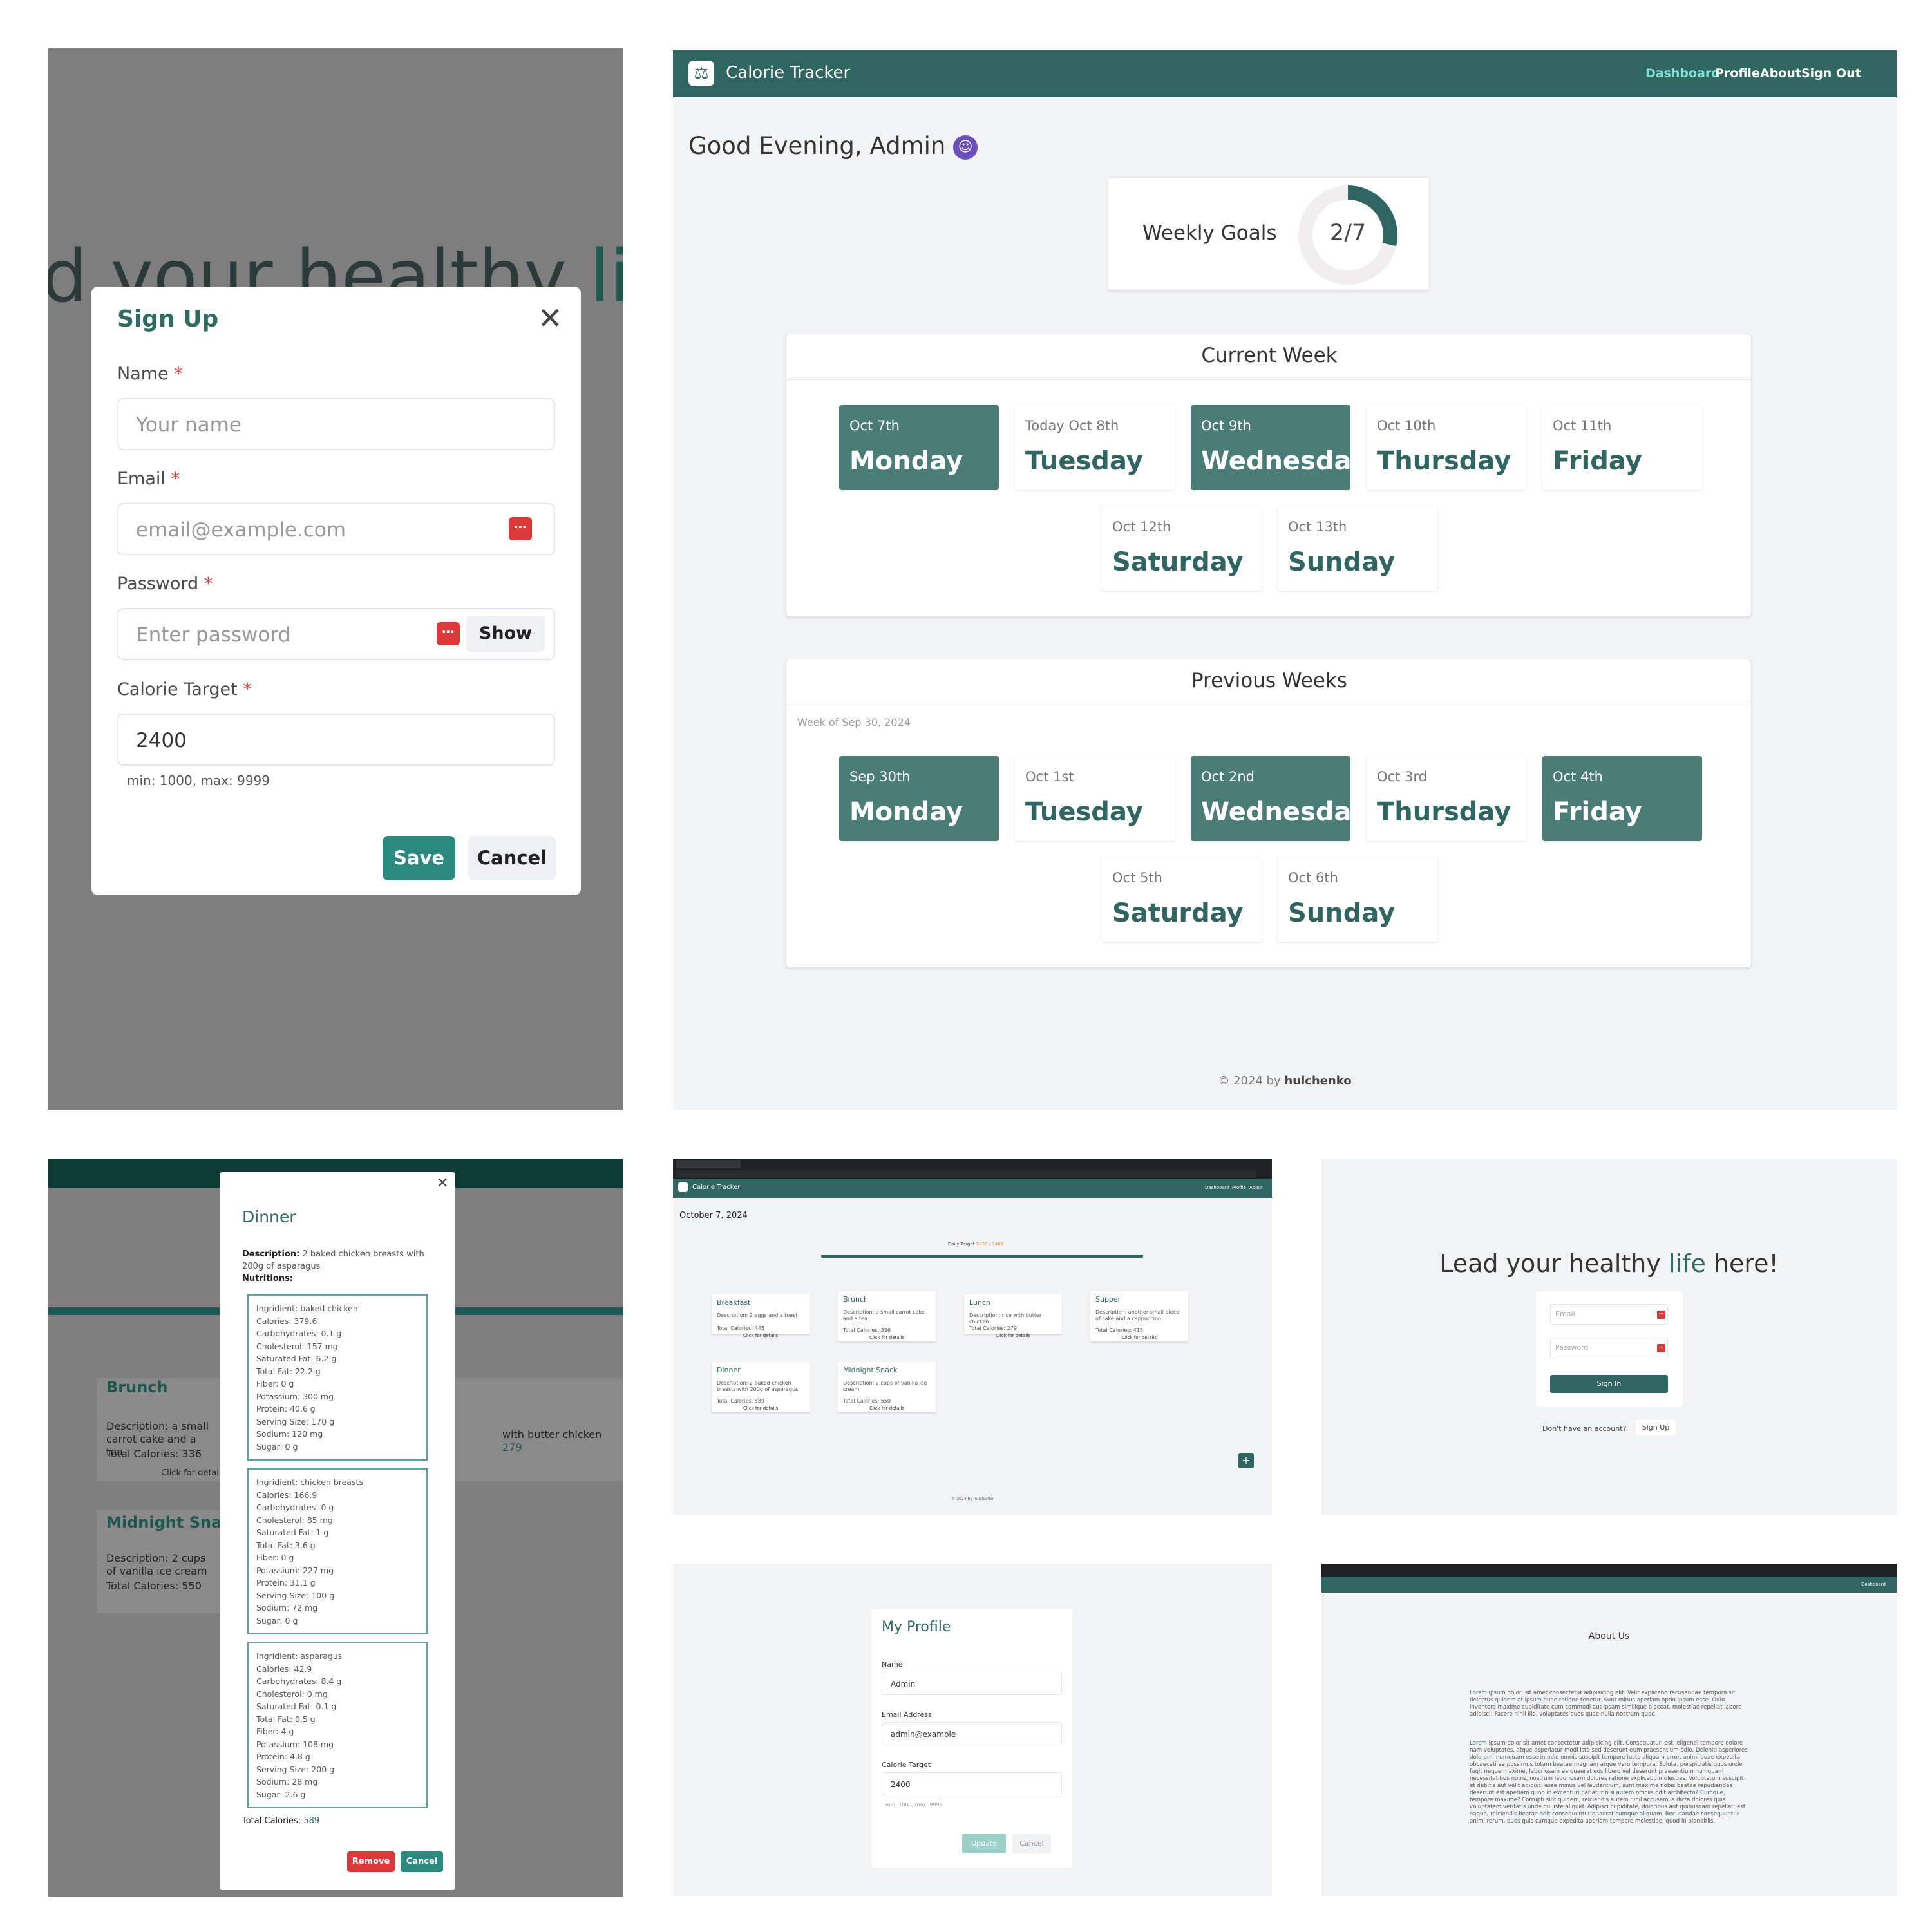  What do you see at coordinates (506, 634) in the screenshot?
I see `show-password-button: Show` at bounding box center [506, 634].